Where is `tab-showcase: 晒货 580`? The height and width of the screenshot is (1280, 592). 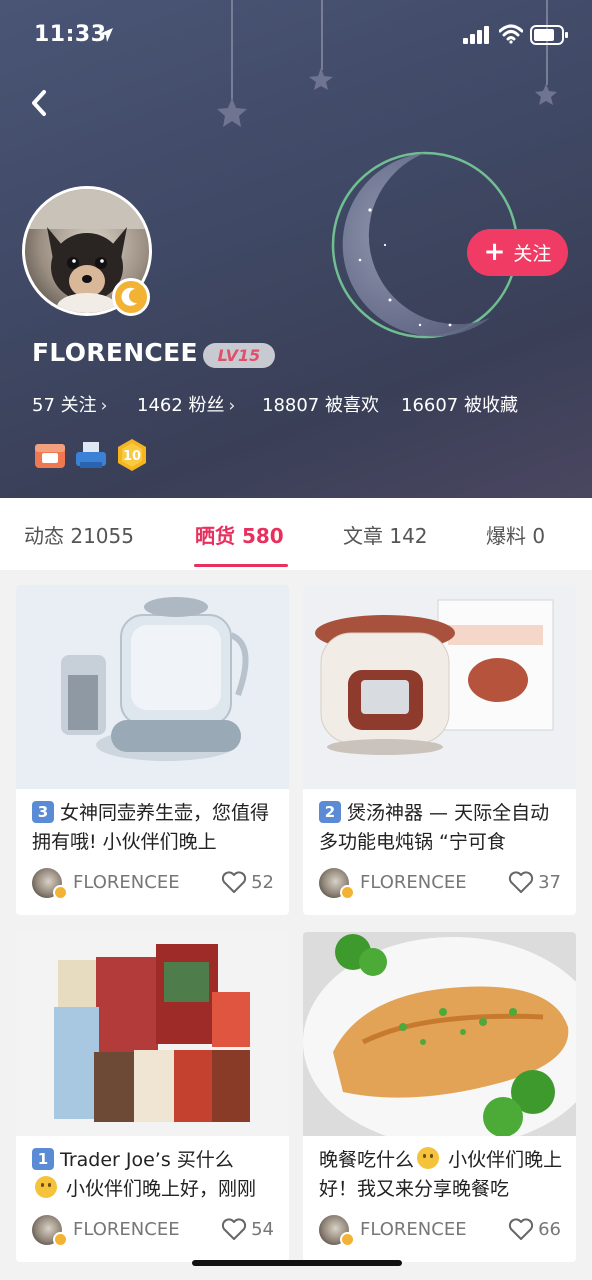 tab-showcase: 晒货 580 is located at coordinates (239, 534).